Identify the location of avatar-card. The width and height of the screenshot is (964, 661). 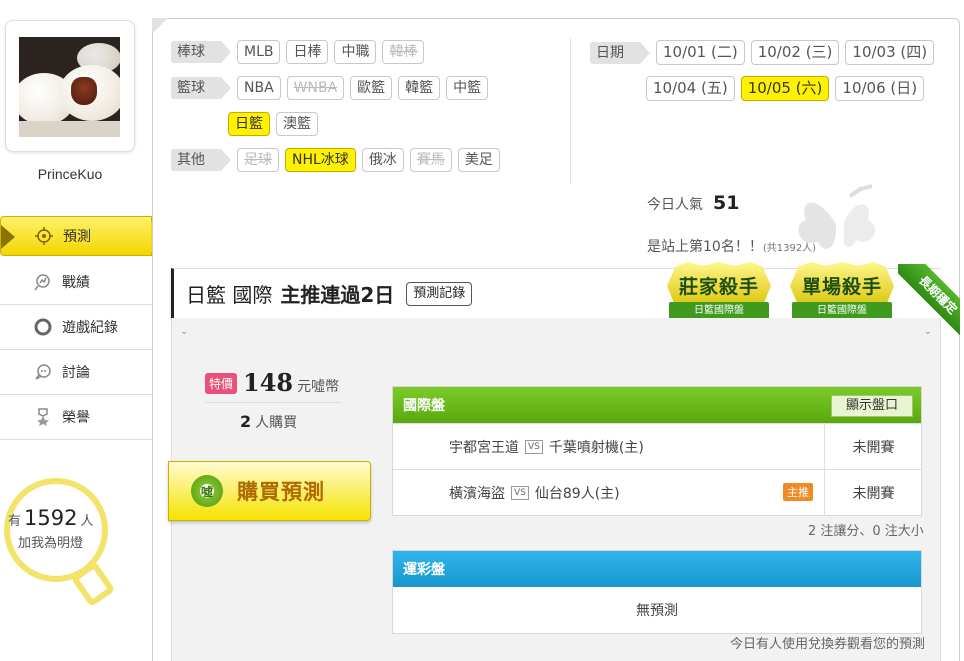
(70, 86).